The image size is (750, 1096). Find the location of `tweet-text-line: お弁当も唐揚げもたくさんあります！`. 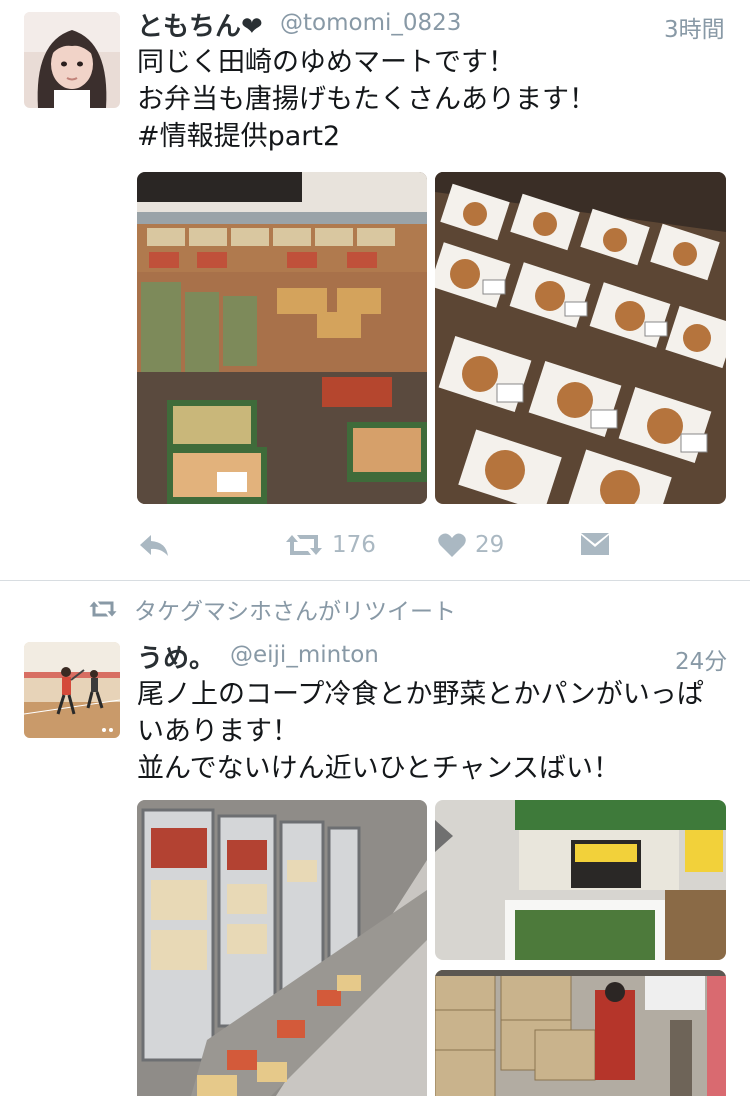

tweet-text-line: お弁当も唐揚げもたくさんあります！ is located at coordinates (366, 99).